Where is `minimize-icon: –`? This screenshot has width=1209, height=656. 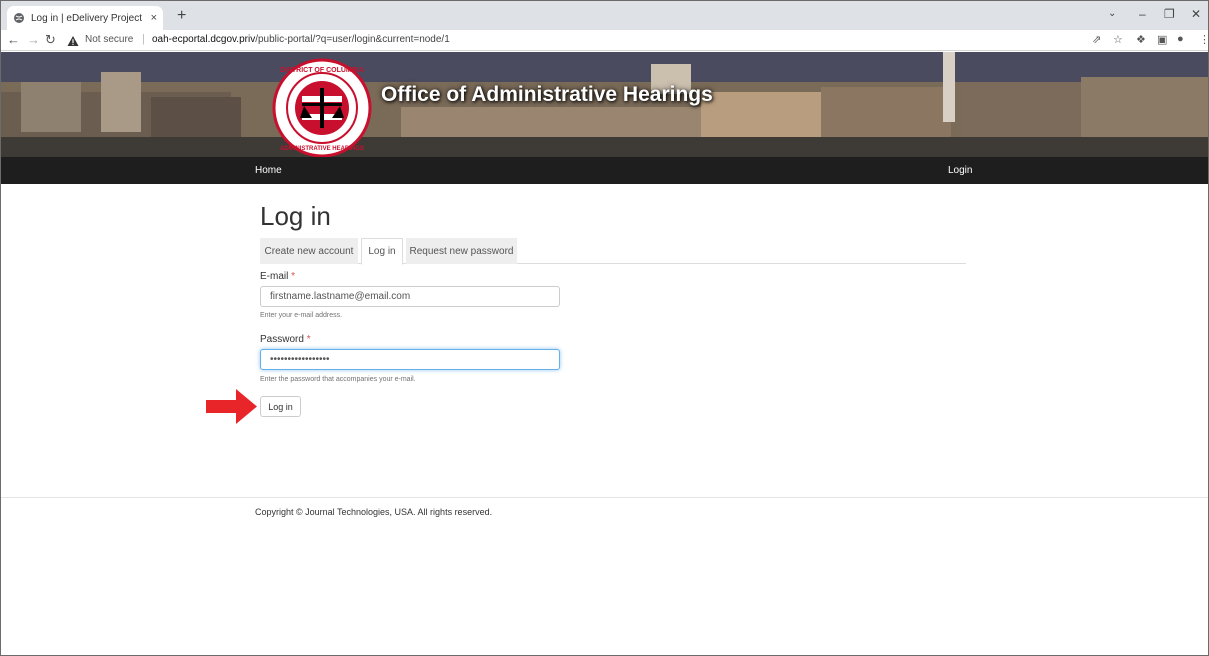
minimize-icon: – is located at coordinates (1142, 14).